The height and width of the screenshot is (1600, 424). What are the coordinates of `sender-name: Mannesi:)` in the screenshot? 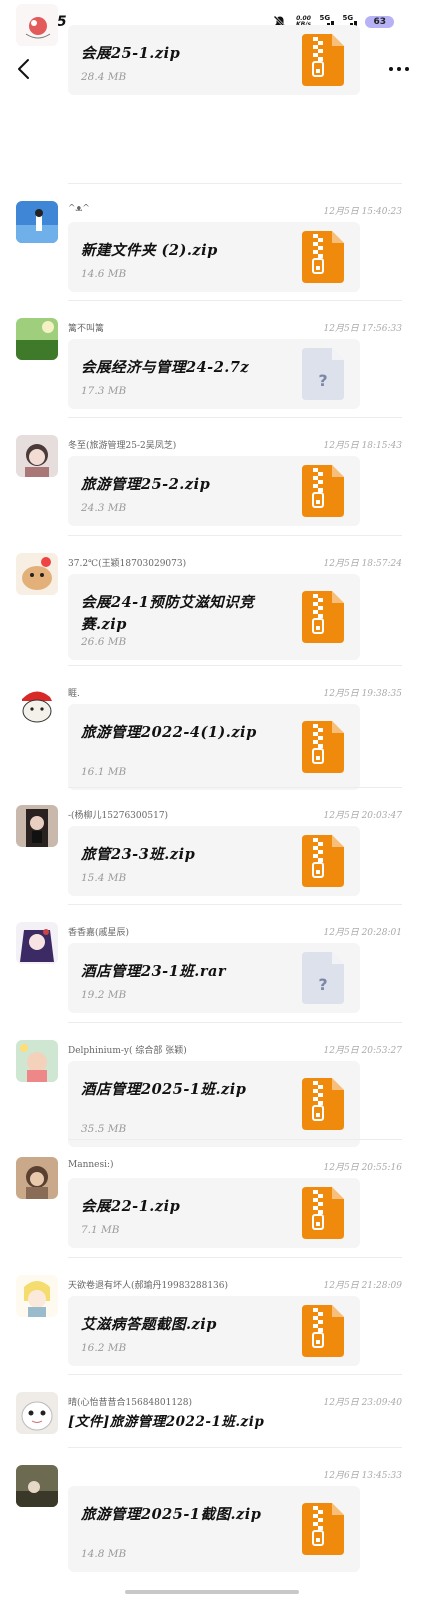 It's located at (91, 1165).